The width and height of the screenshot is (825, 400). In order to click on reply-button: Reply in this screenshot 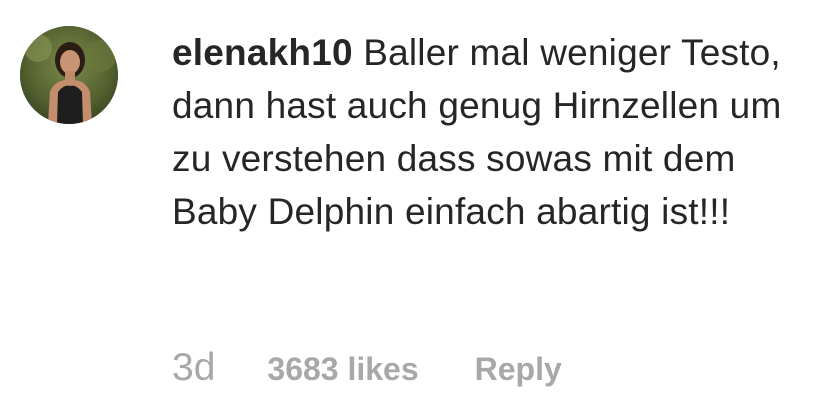, I will do `click(518, 369)`.